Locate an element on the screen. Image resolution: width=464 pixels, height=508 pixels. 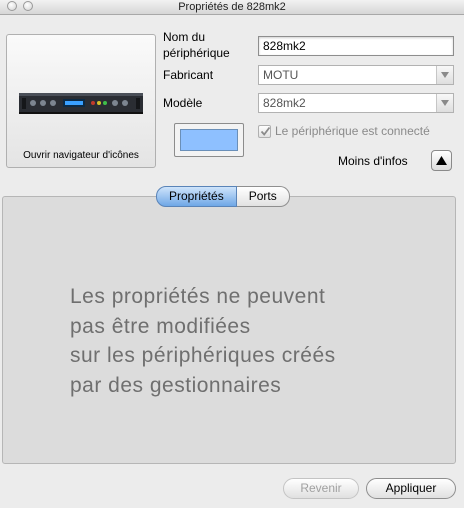
manufacturer-combo: MOTU is located at coordinates (356, 75).